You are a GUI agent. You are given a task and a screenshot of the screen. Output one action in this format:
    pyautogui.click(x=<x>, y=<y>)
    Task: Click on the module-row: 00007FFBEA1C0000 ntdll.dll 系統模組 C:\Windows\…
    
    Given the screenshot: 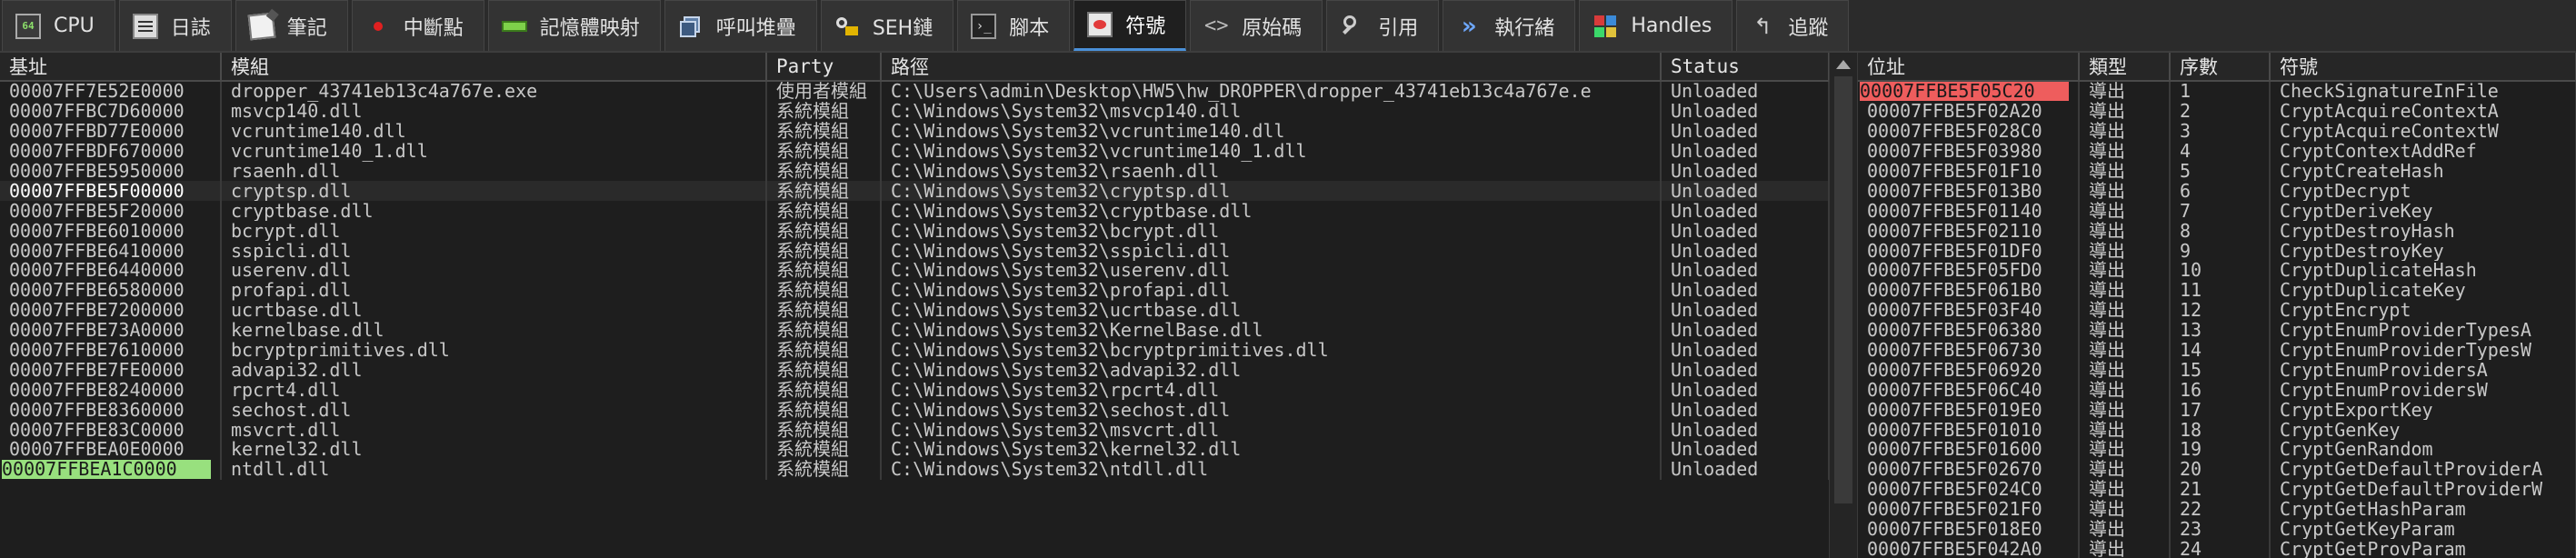 What is the action you would take?
    pyautogui.click(x=914, y=469)
    